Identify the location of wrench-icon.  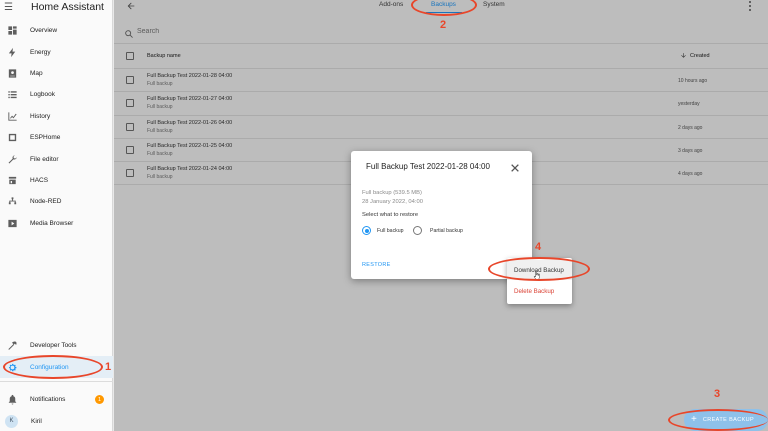
(12, 159).